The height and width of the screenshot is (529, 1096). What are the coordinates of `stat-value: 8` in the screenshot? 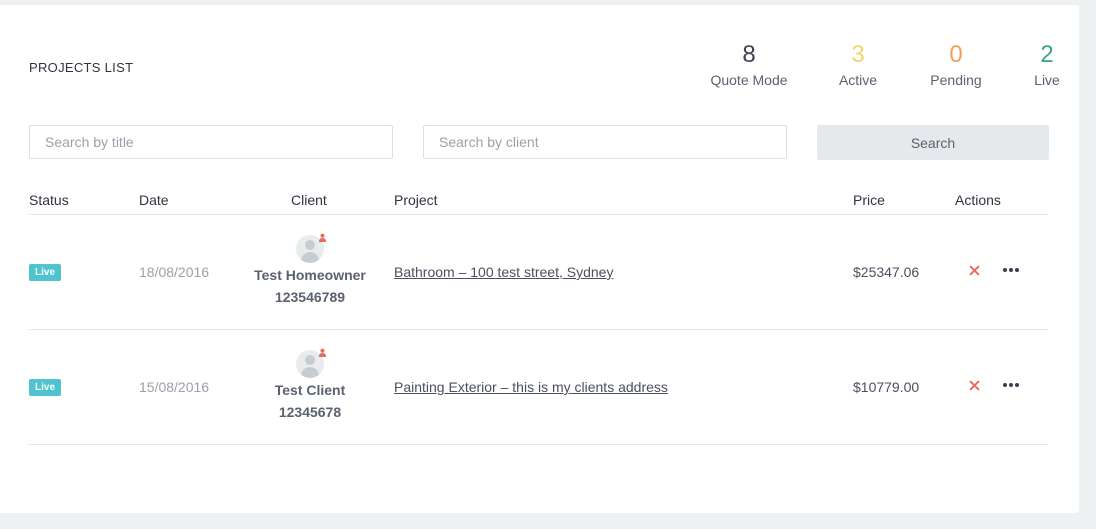 It's located at (749, 54).